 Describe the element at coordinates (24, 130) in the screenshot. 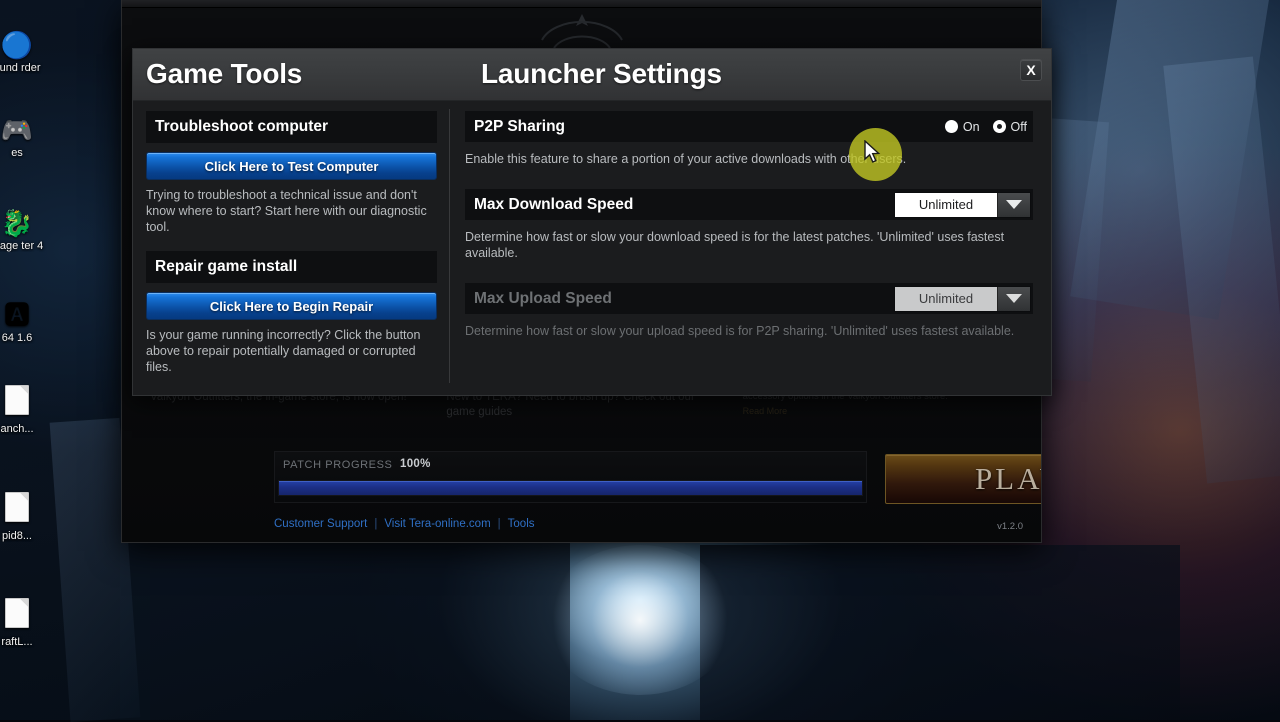

I see `desktop-icon-glyph: 🎮` at that location.